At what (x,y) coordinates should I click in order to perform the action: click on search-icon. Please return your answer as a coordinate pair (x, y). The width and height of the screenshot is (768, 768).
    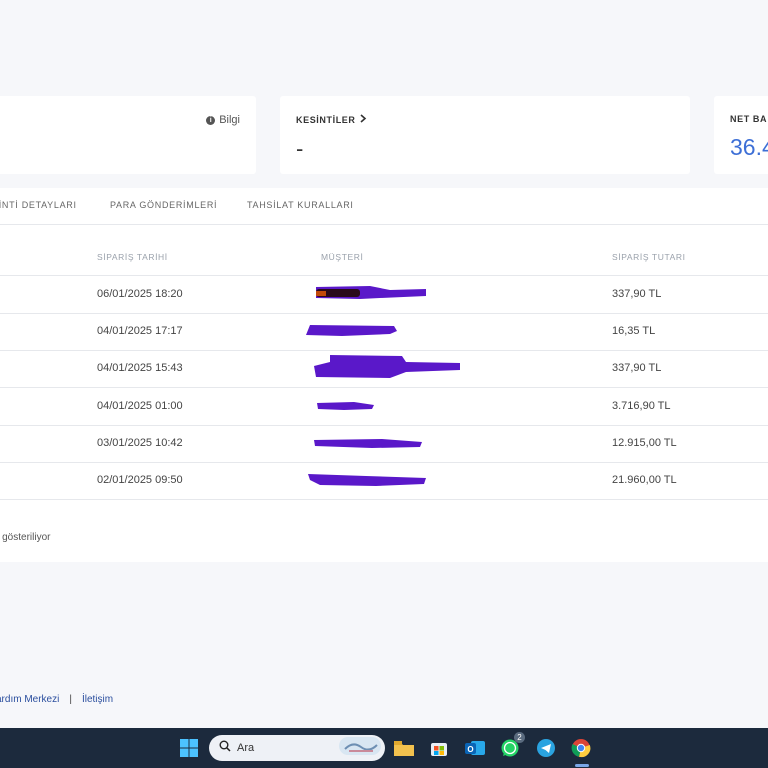
    Looking at the image, I should click on (225, 748).